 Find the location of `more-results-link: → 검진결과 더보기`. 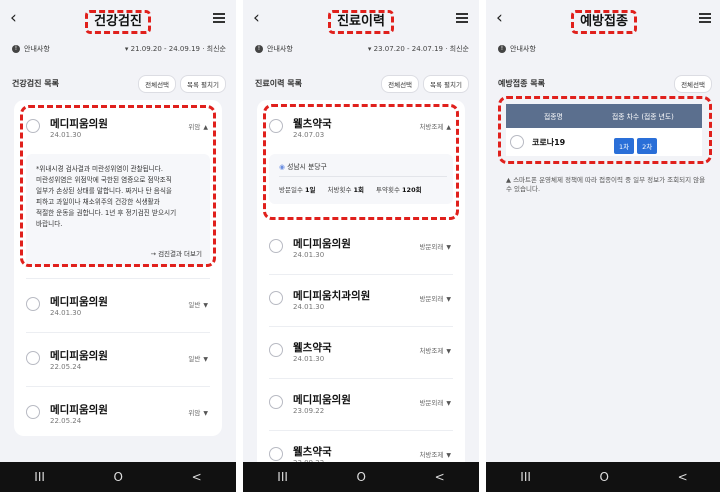

more-results-link: → 검진결과 더보기 is located at coordinates (176, 253).